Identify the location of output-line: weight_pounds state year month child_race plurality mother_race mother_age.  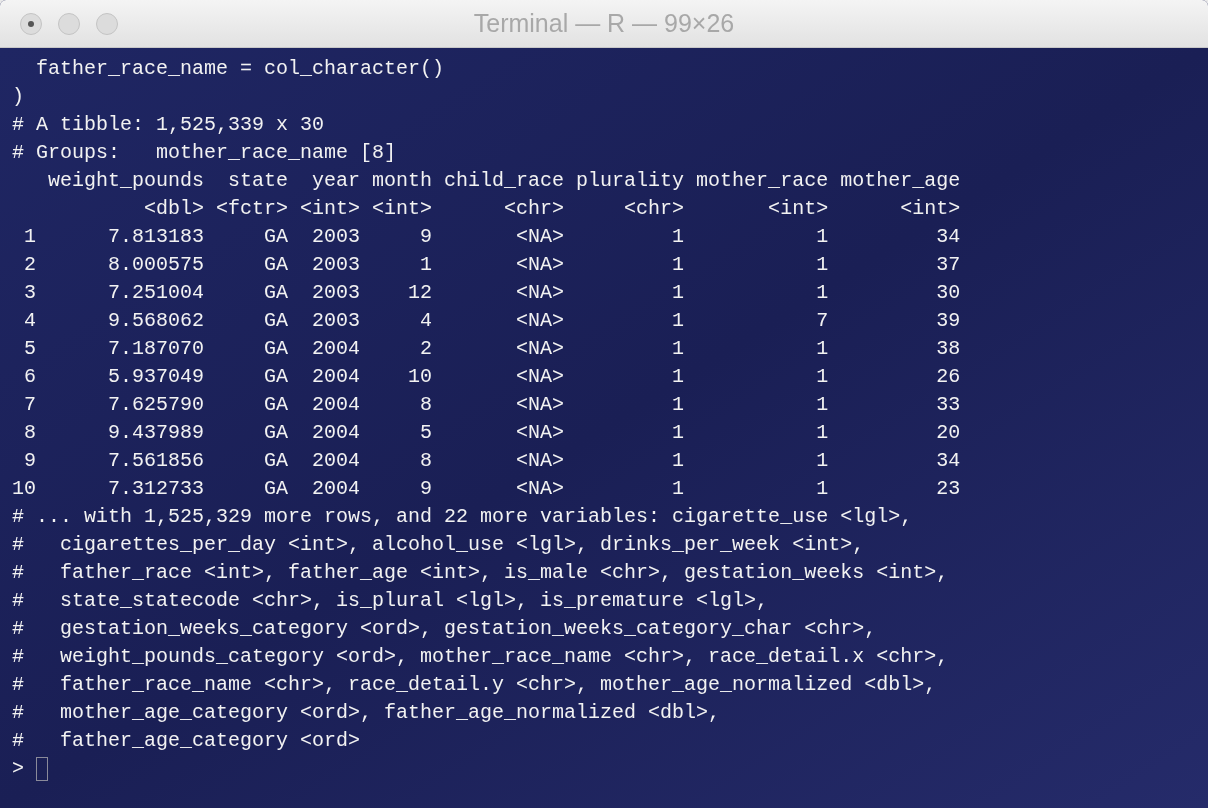
(504, 181).